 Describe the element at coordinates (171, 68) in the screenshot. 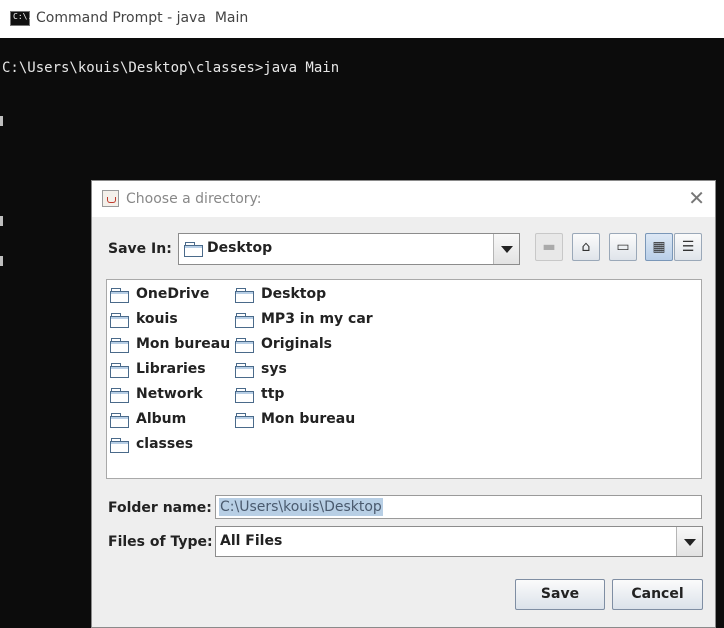

I see `console-command-line: C:\Users\kouis\Desktop\classes>java Main` at that location.